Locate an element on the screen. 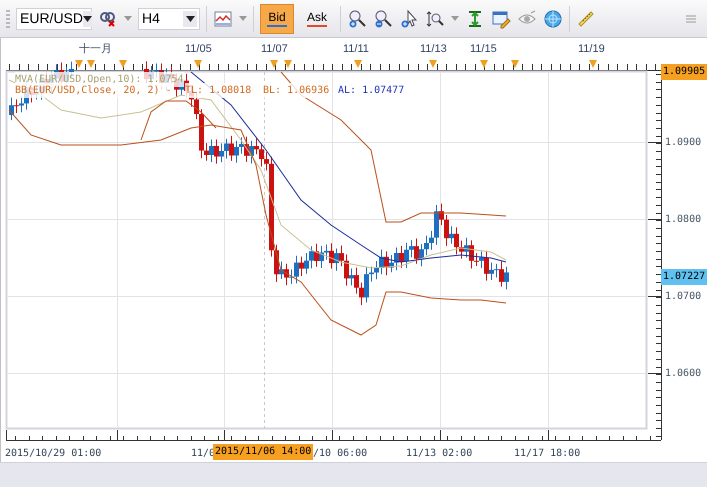 The height and width of the screenshot is (487, 707). globe-icon is located at coordinates (553, 19).